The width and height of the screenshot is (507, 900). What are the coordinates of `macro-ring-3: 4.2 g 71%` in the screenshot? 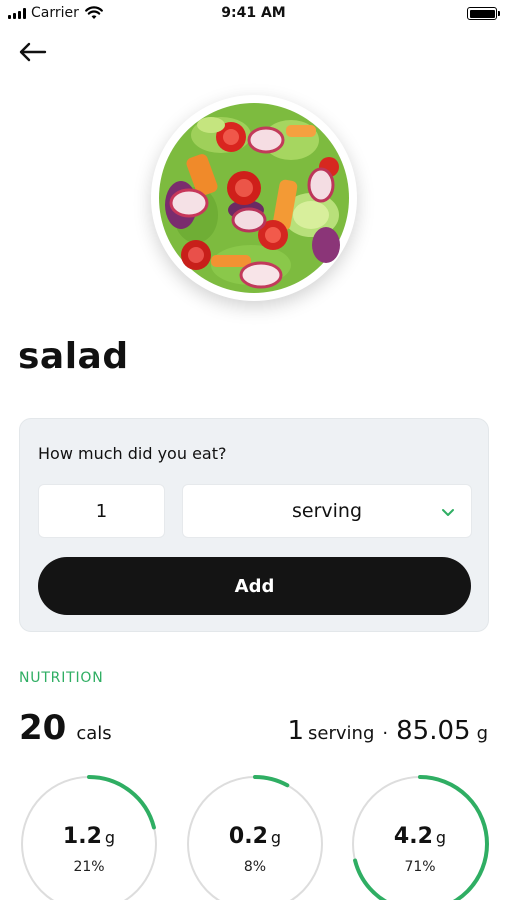 It's located at (420, 837).